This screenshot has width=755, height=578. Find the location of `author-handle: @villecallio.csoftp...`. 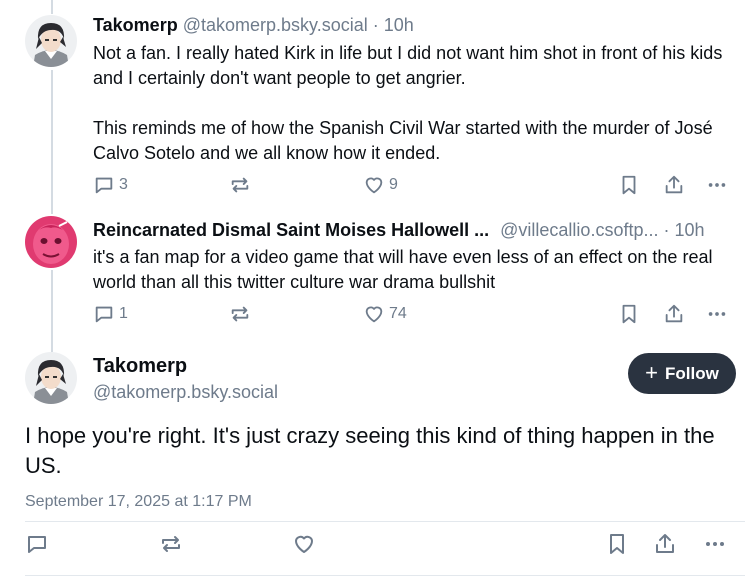

author-handle: @villecallio.csoftp... is located at coordinates (579, 230).